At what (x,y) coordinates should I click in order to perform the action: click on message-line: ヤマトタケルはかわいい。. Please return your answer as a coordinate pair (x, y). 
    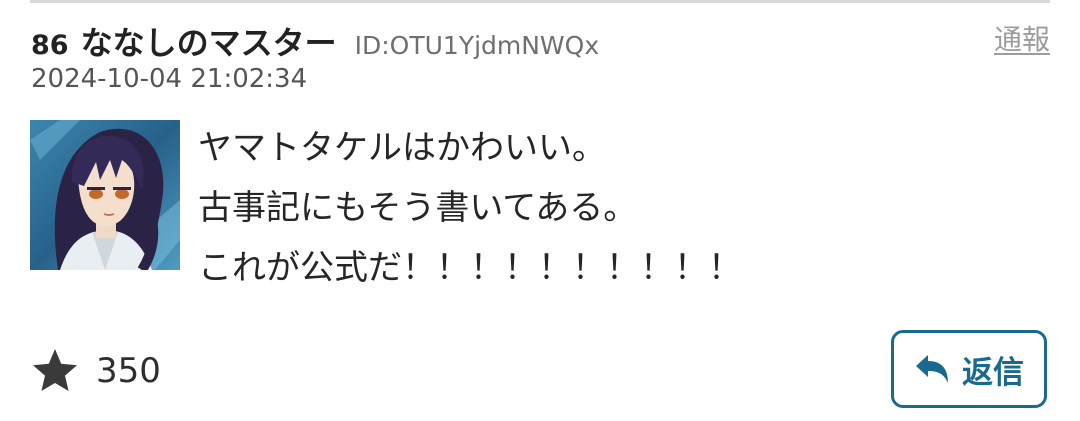
    Looking at the image, I should click on (402, 148).